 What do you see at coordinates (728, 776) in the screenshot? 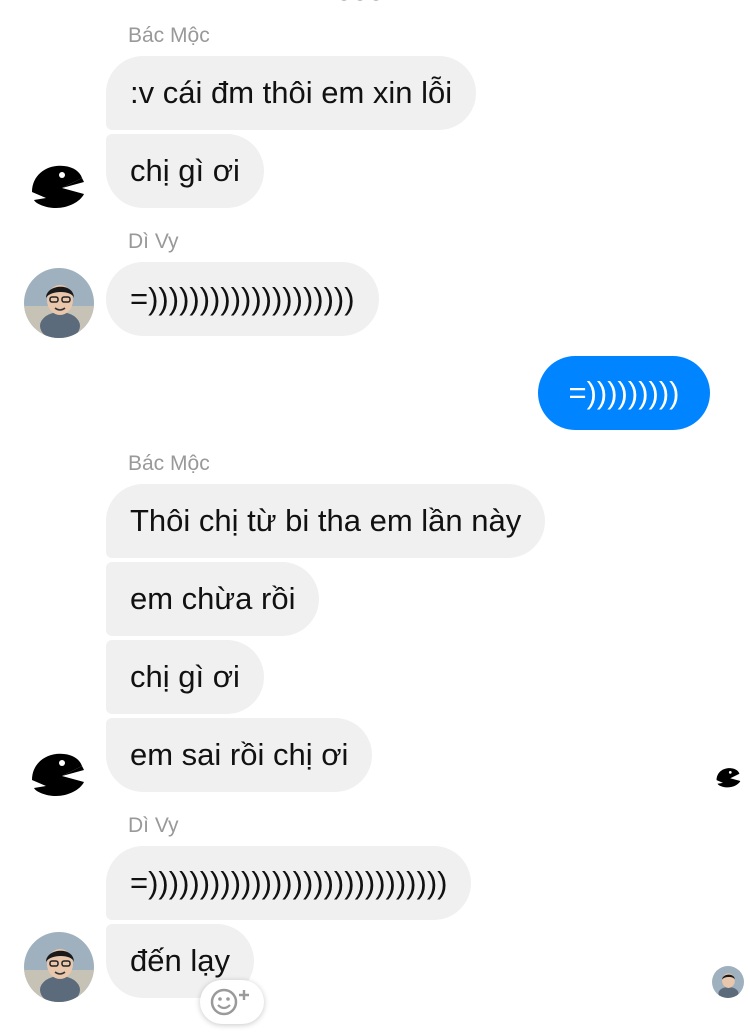
I see `read-receipt-duck-icon` at bounding box center [728, 776].